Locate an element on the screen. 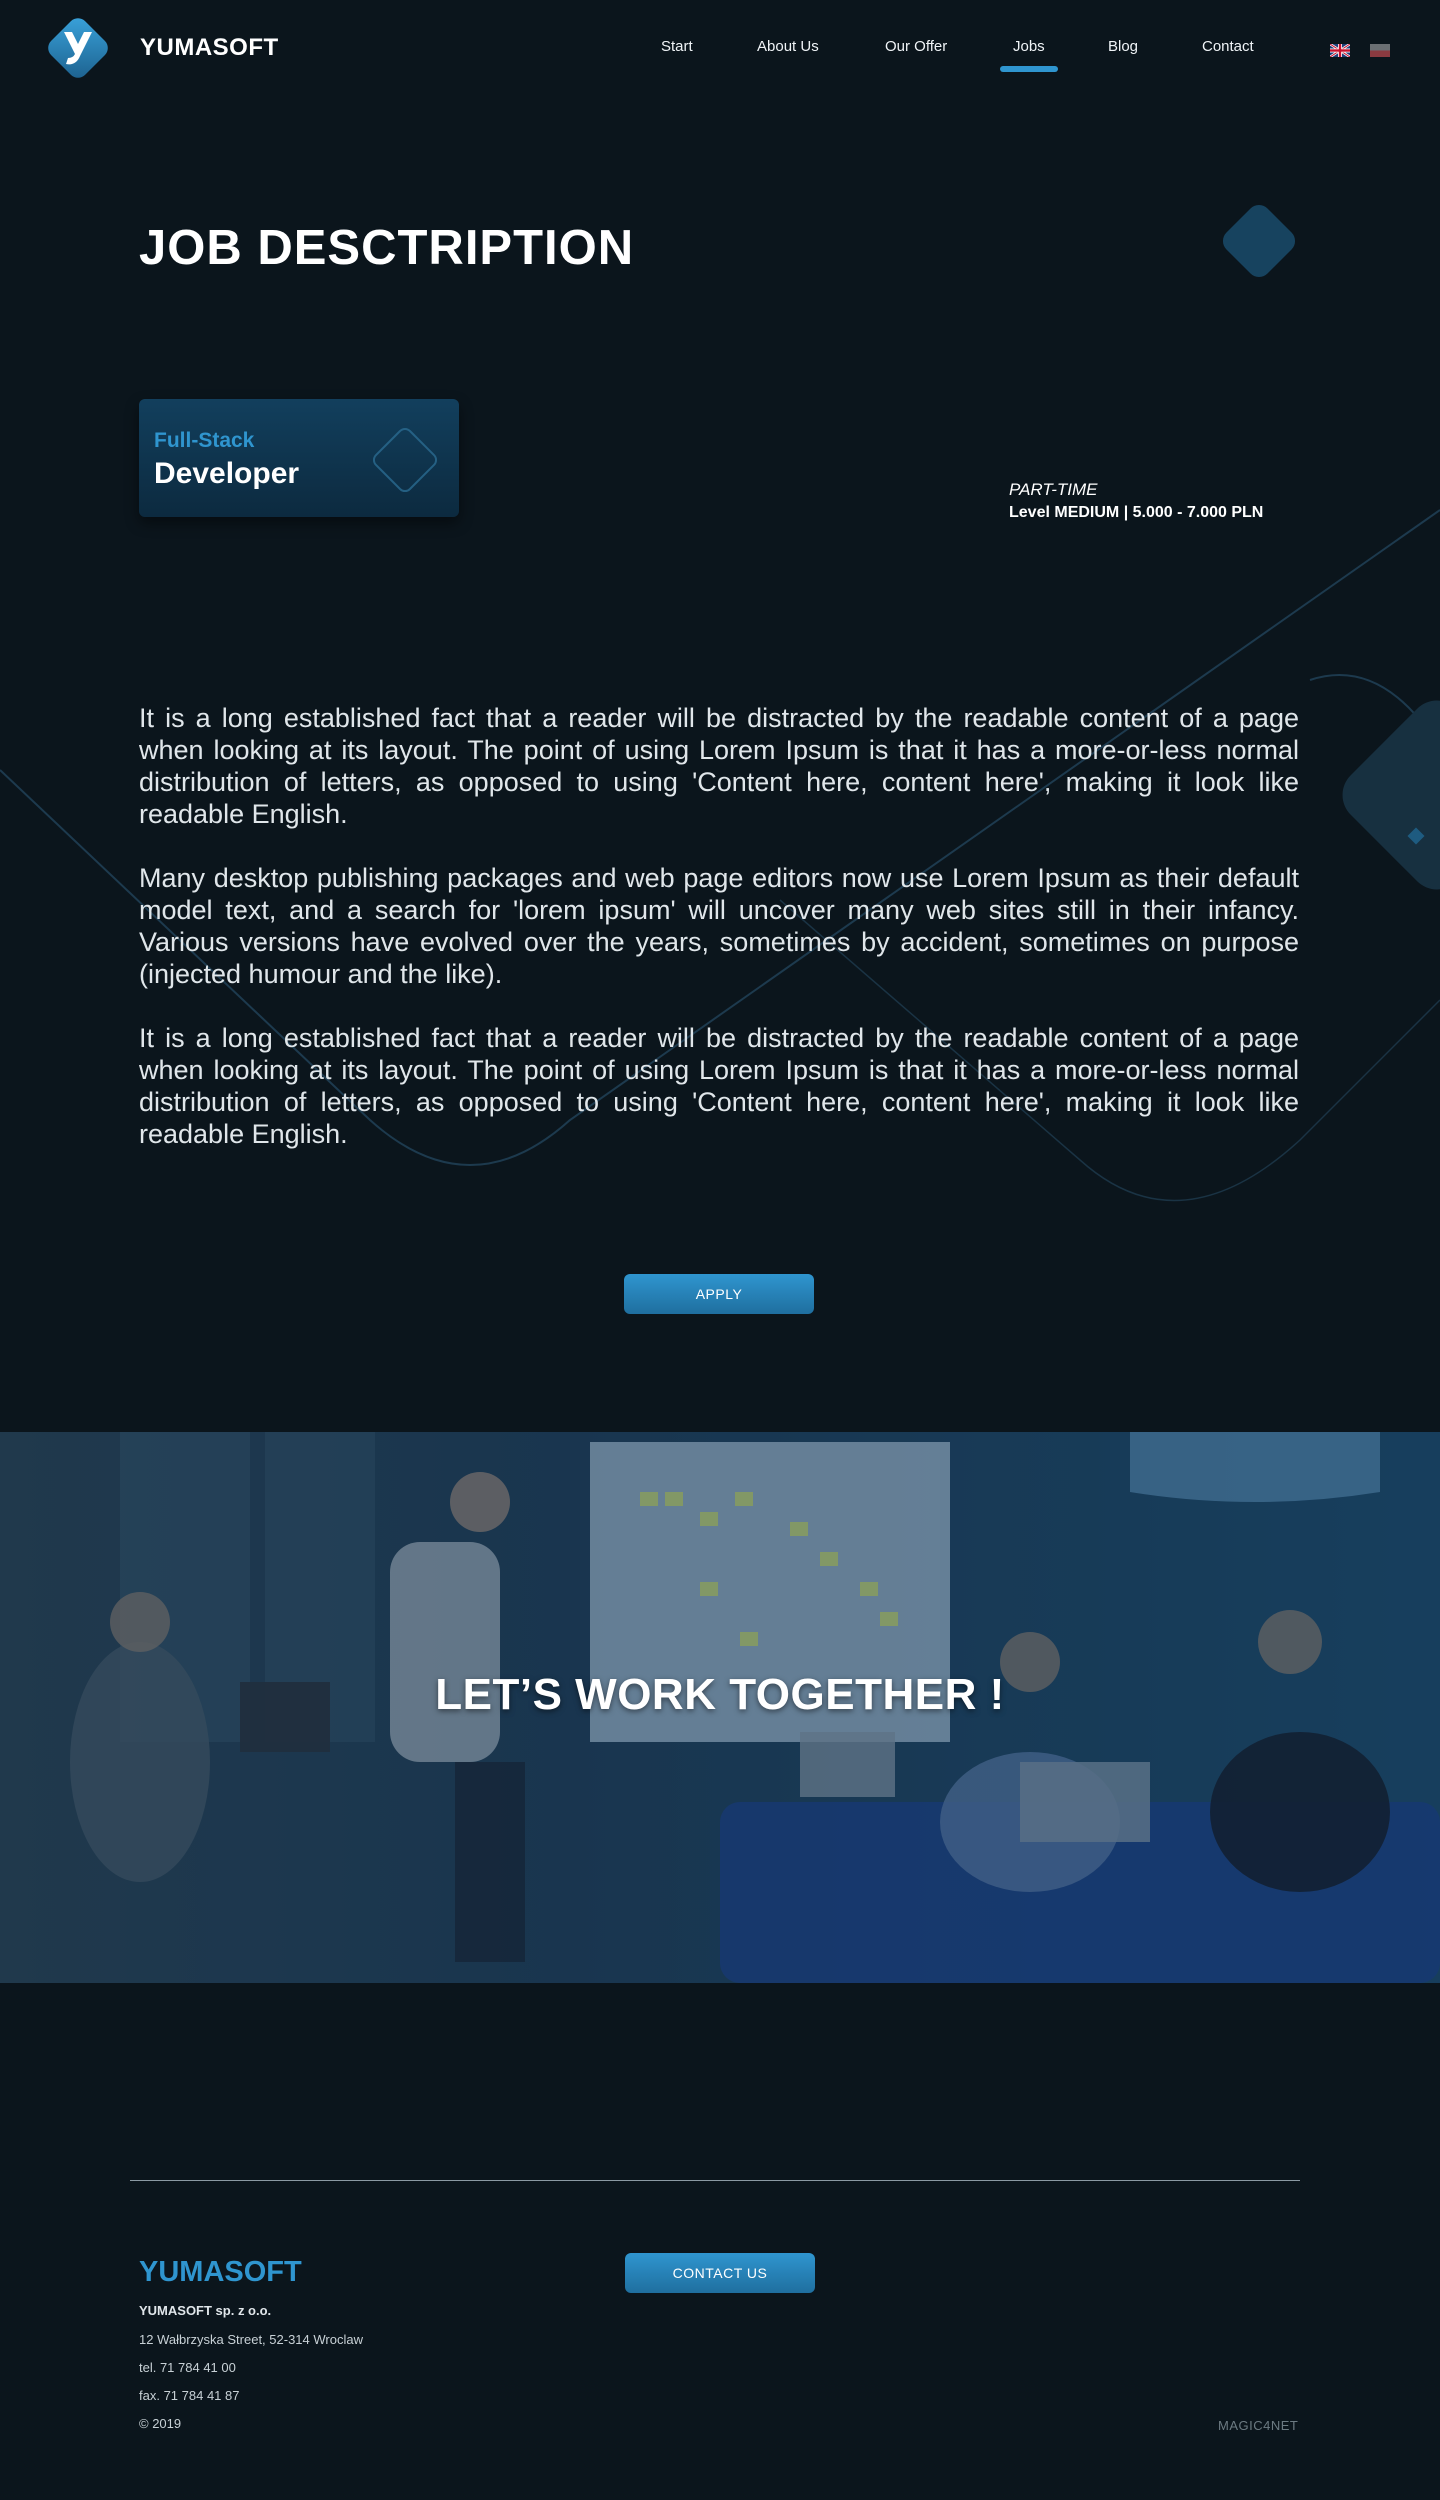 Image resolution: width=1440 pixels, height=2500 pixels. nav-item-our-offer: Our Offer is located at coordinates (916, 46).